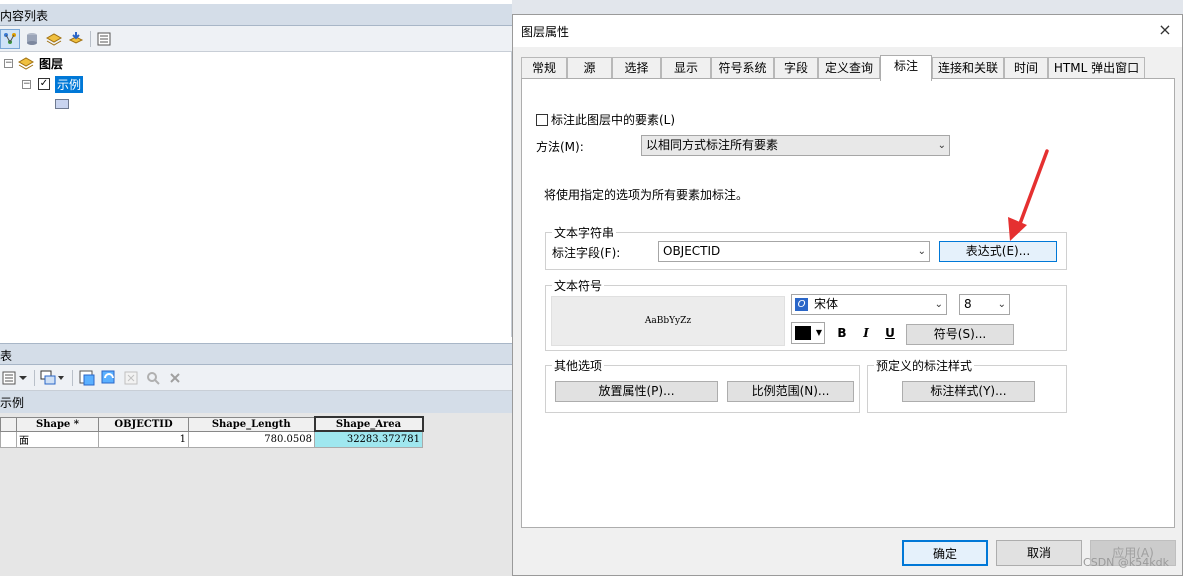 The height and width of the screenshot is (576, 1183). I want to click on ok-button: 确定, so click(945, 553).